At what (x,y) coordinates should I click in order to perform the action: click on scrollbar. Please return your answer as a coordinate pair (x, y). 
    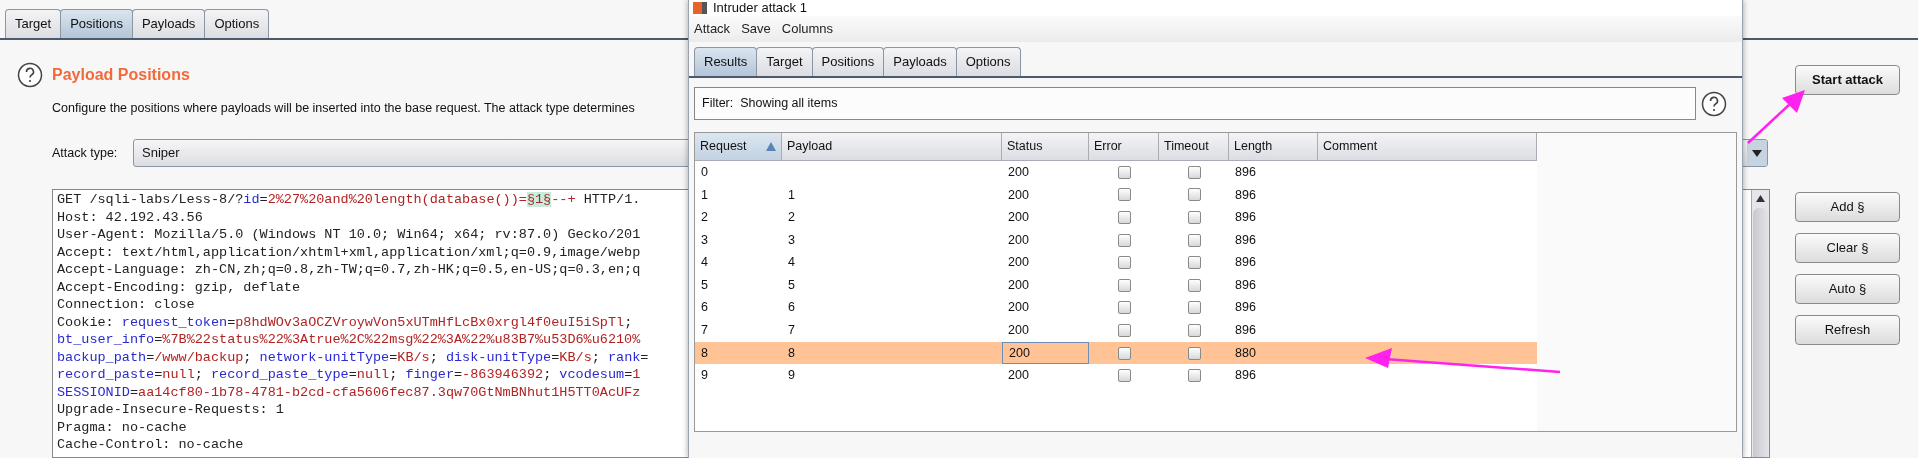
    Looking at the image, I should click on (1760, 323).